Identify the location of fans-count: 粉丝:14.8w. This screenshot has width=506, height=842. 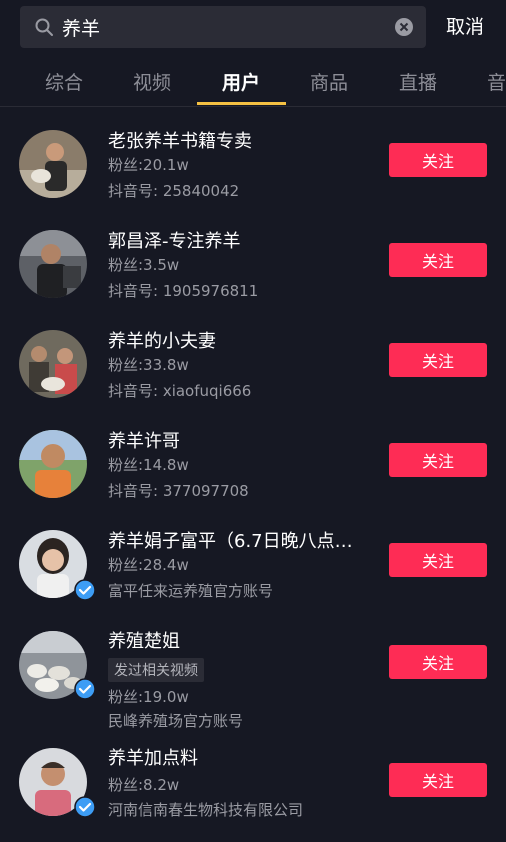
(148, 465).